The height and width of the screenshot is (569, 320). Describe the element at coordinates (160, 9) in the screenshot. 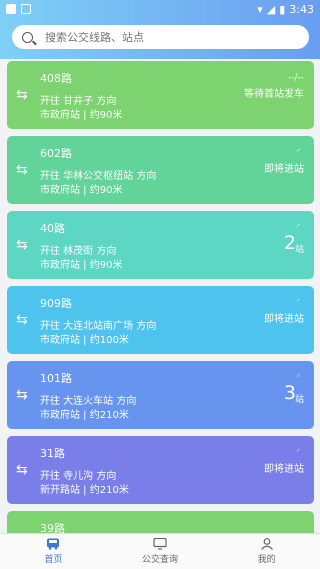

I see `status-bar: ▾ ◢ ▮ 3:43` at that location.